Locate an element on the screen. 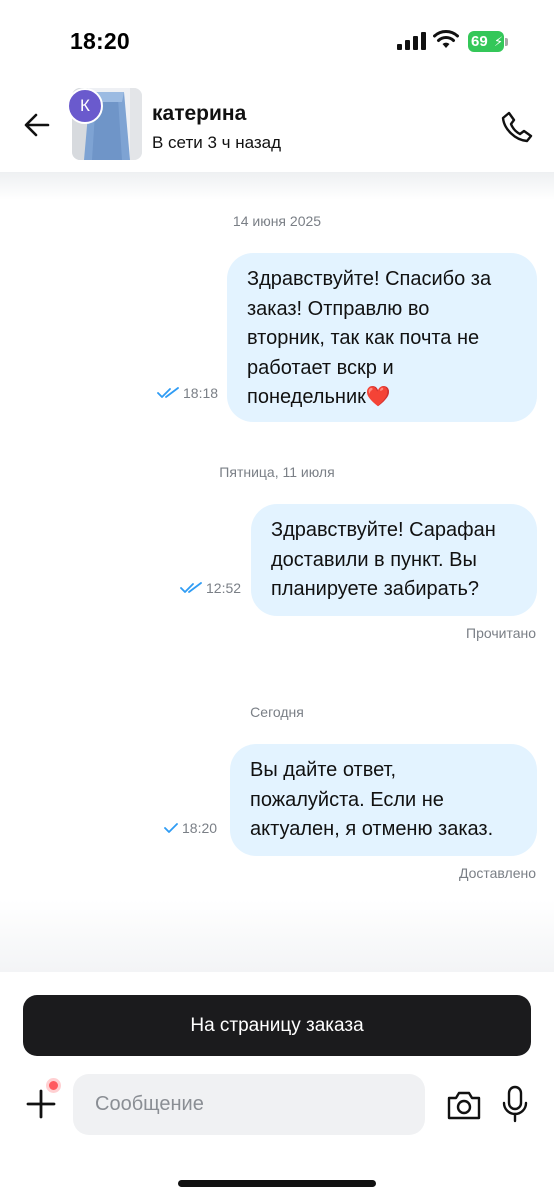 Image resolution: width=554 pixels, height=1200 pixels. message-line: Здравствуйте! Спасибо за is located at coordinates (369, 279).